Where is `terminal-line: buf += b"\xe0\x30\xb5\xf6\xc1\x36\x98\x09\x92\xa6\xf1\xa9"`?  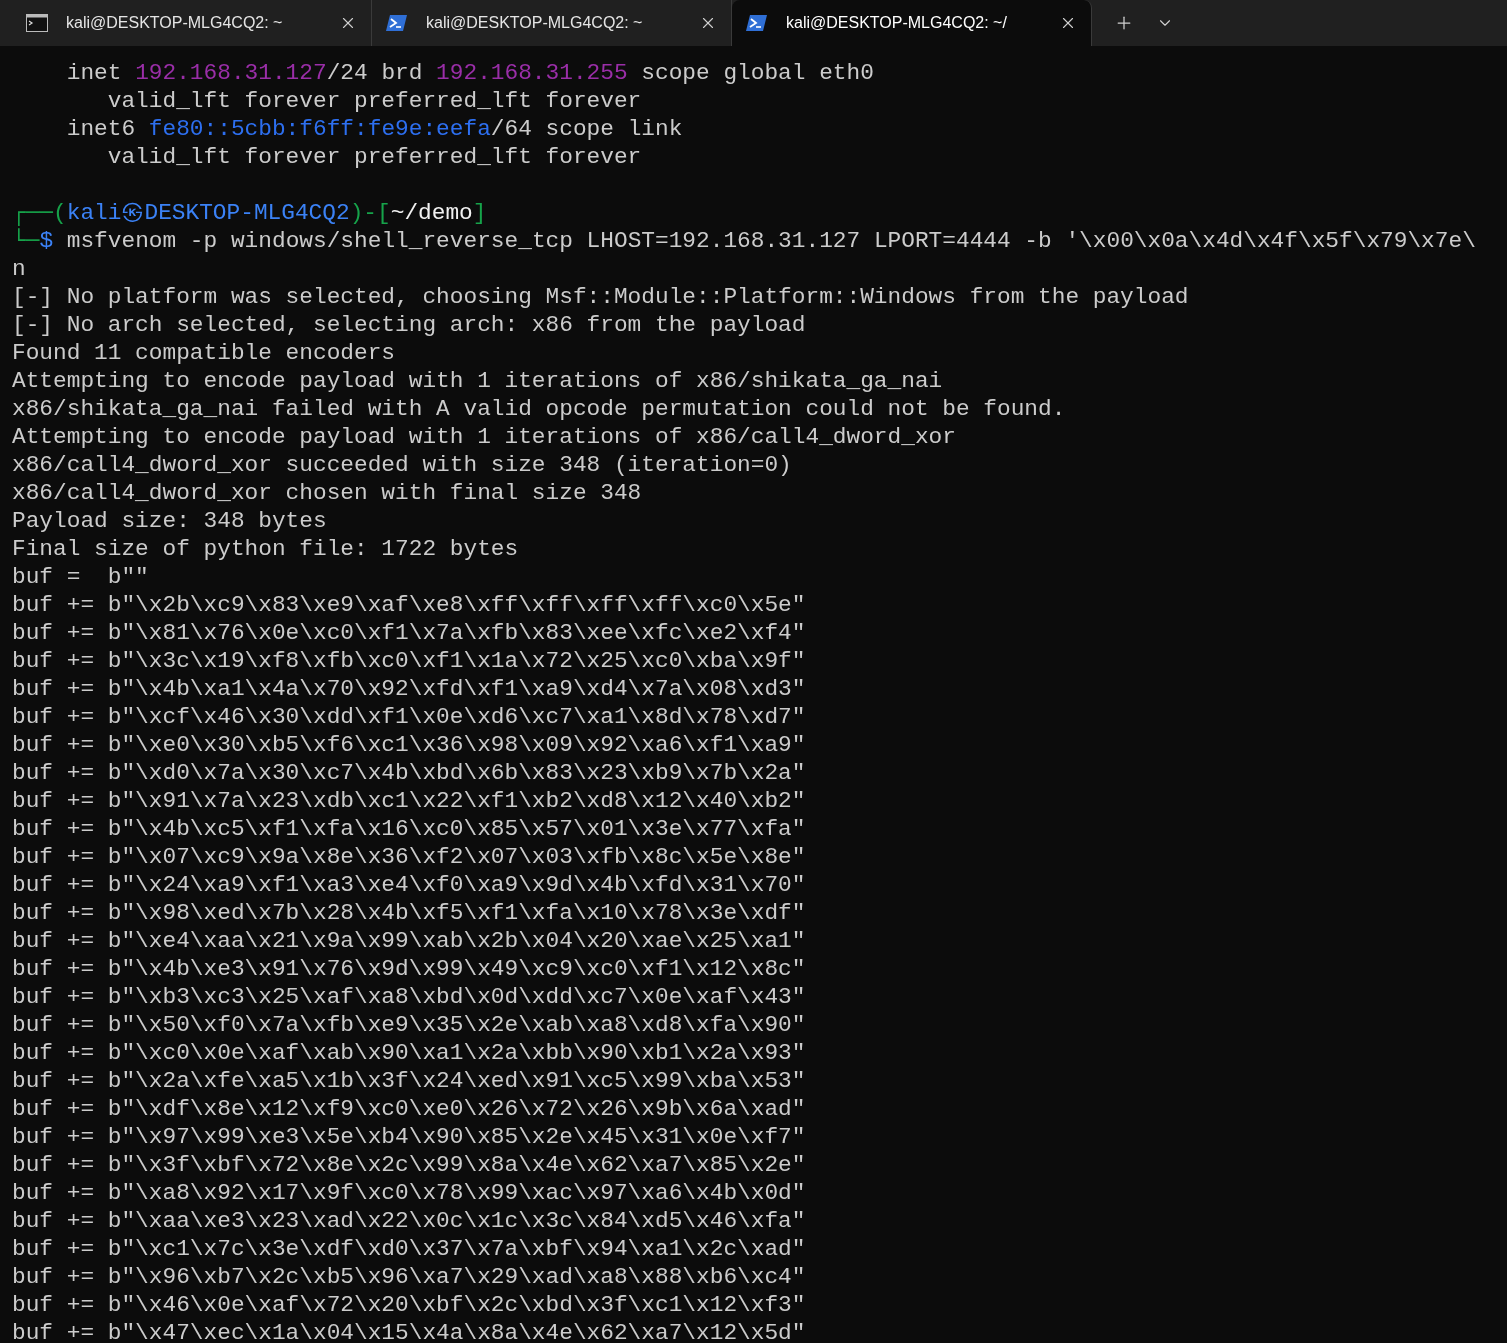 terminal-line: buf += b"\xe0\x30\xb5\xf6\xc1\x36\x98\x09\x92\xa6\xf1\xa9" is located at coordinates (409, 745).